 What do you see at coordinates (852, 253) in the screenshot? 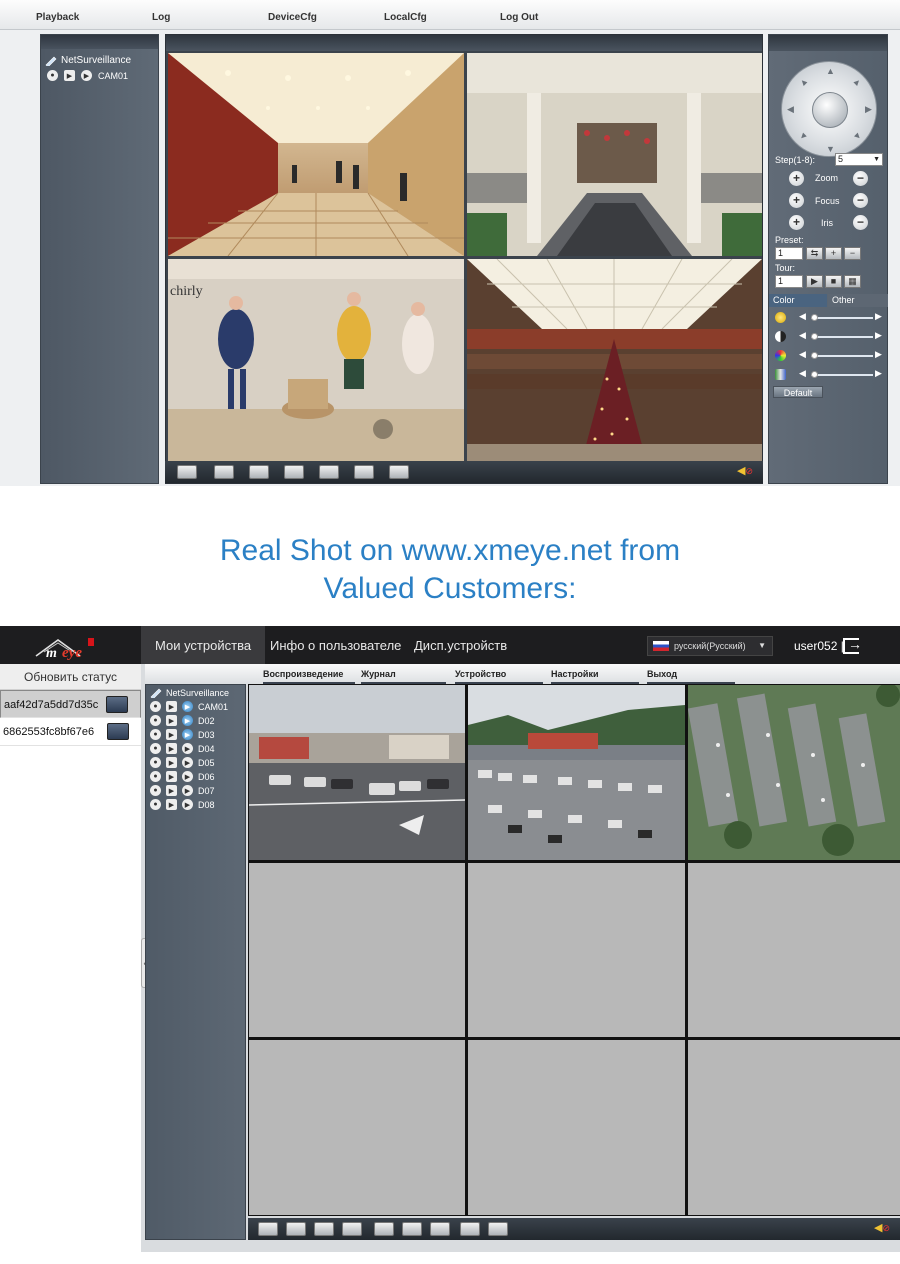
I see `preset-remove-button: −` at bounding box center [852, 253].